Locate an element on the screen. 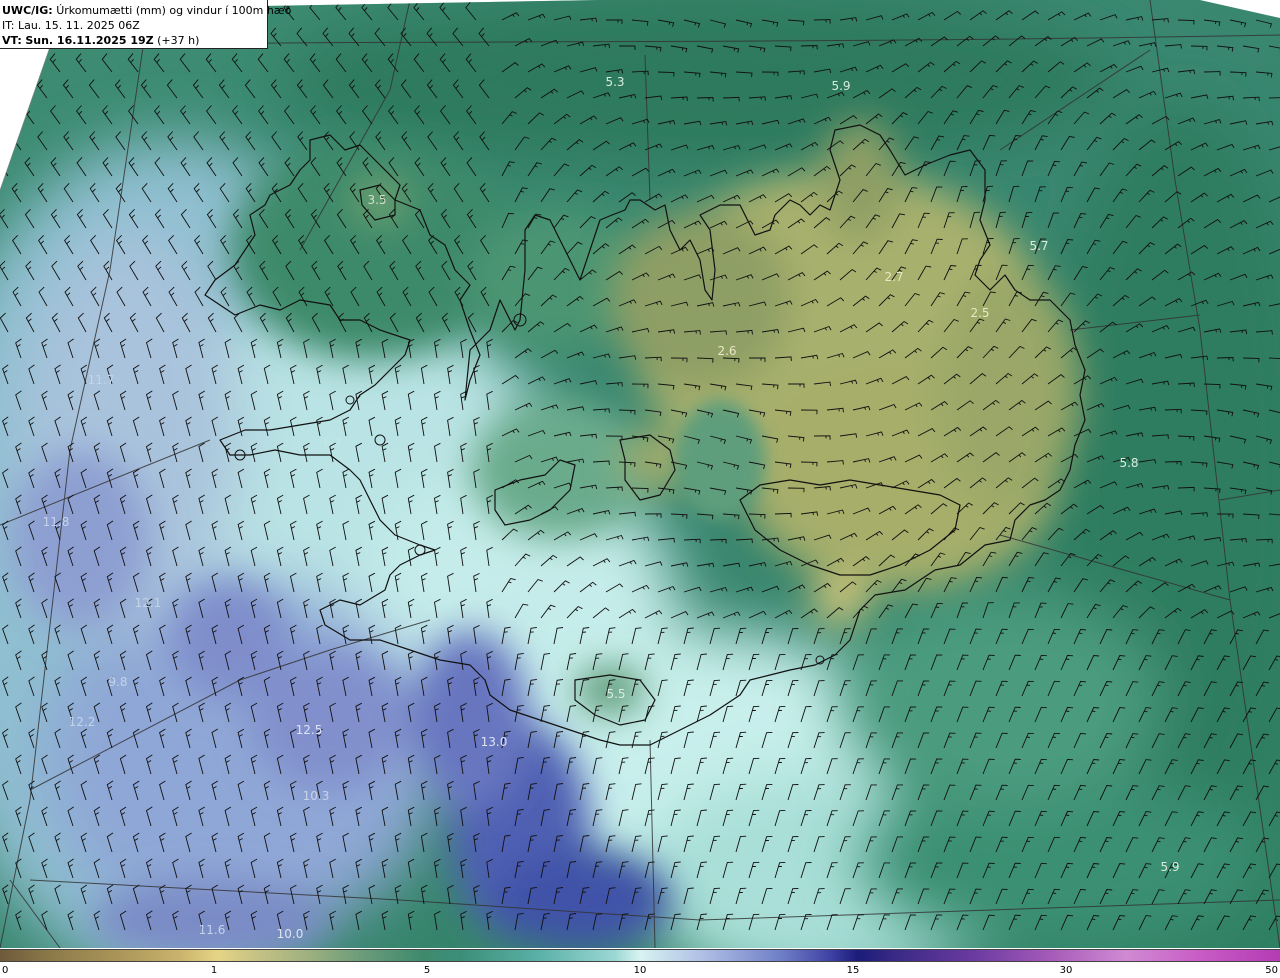 This screenshot has height=978, width=1280. precip-value-label: 11.8 is located at coordinates (56, 522).